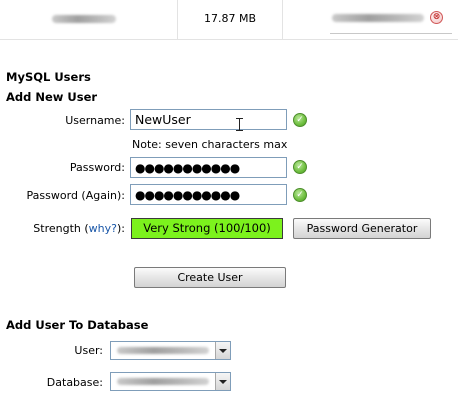  Describe the element at coordinates (48, 77) in the screenshot. I see `mysql-users-heading: MySQL Users` at that location.